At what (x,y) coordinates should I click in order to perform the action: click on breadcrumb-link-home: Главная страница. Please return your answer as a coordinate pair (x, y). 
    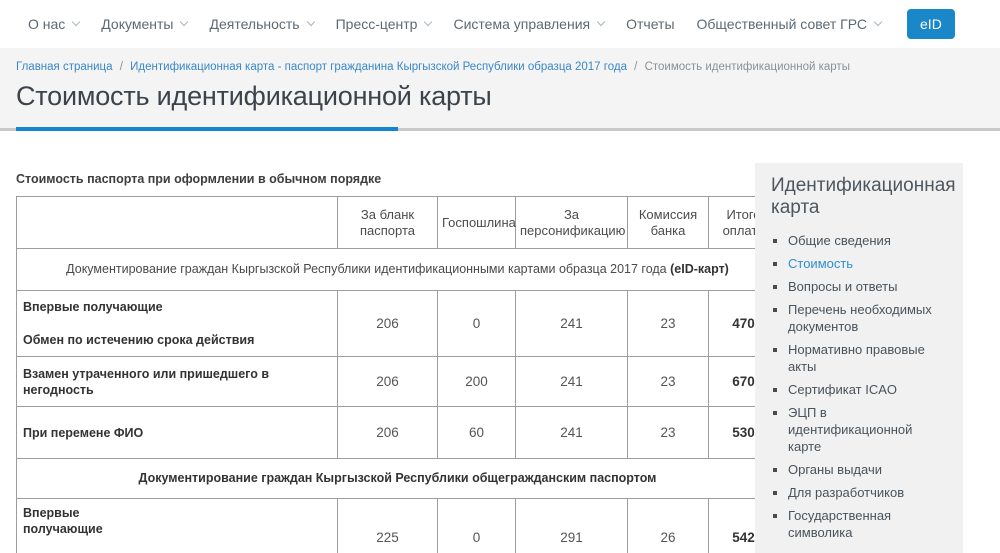
    Looking at the image, I should click on (64, 67).